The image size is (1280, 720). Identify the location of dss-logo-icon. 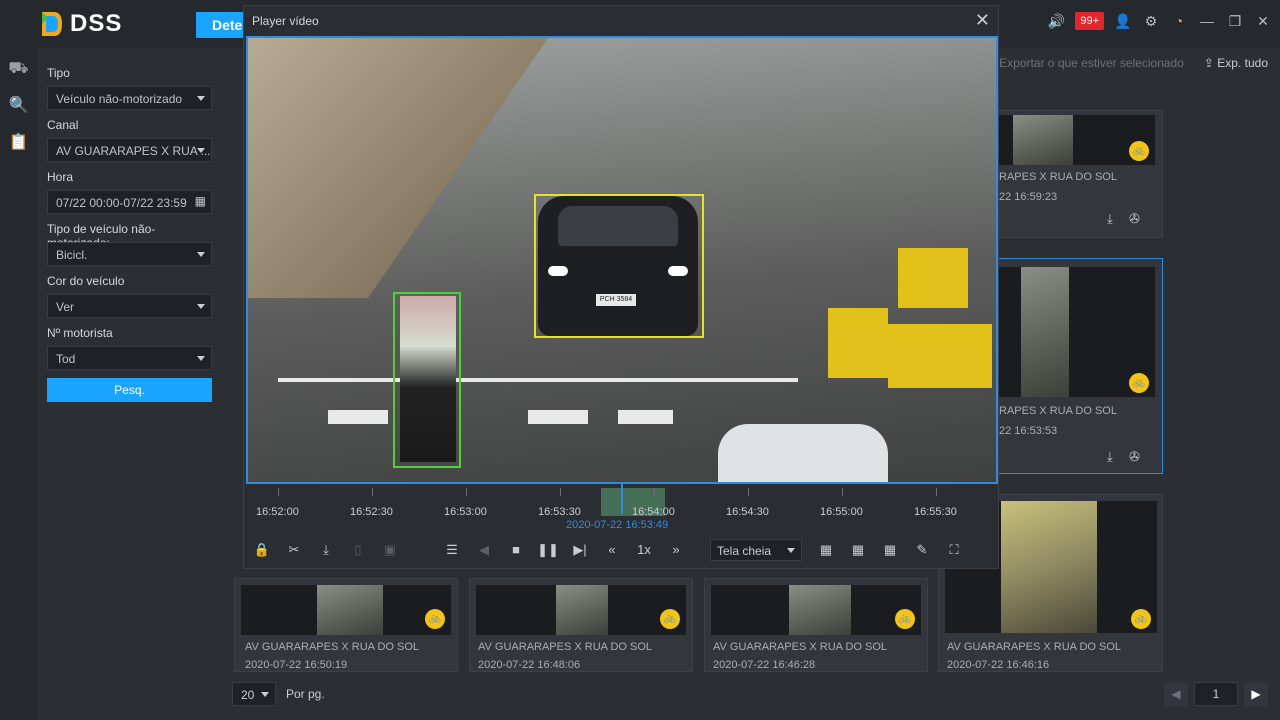
(52, 24).